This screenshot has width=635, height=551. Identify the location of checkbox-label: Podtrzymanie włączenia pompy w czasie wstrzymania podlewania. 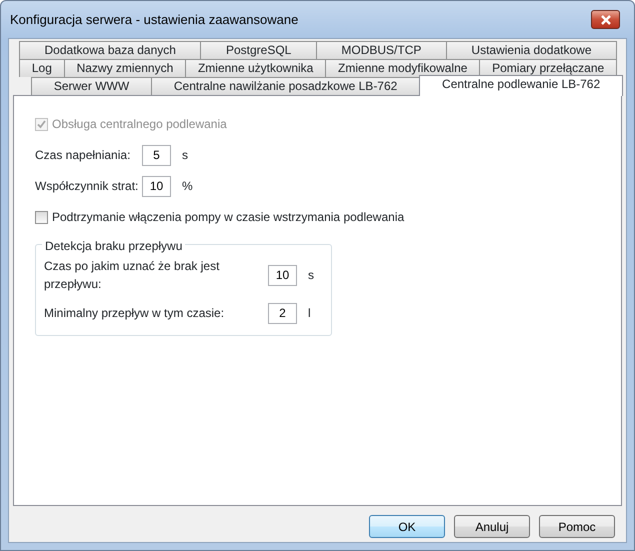
(228, 217).